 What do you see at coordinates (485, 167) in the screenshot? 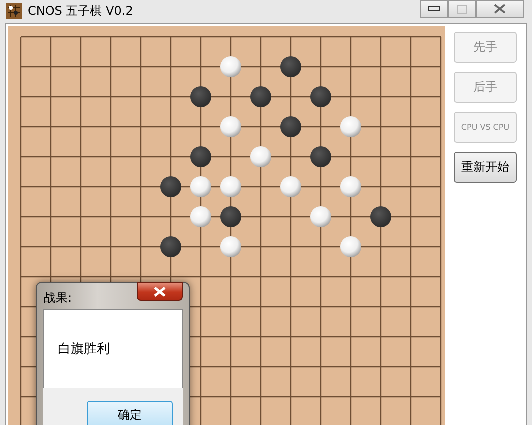
I see `game-button: 重新开始` at bounding box center [485, 167].